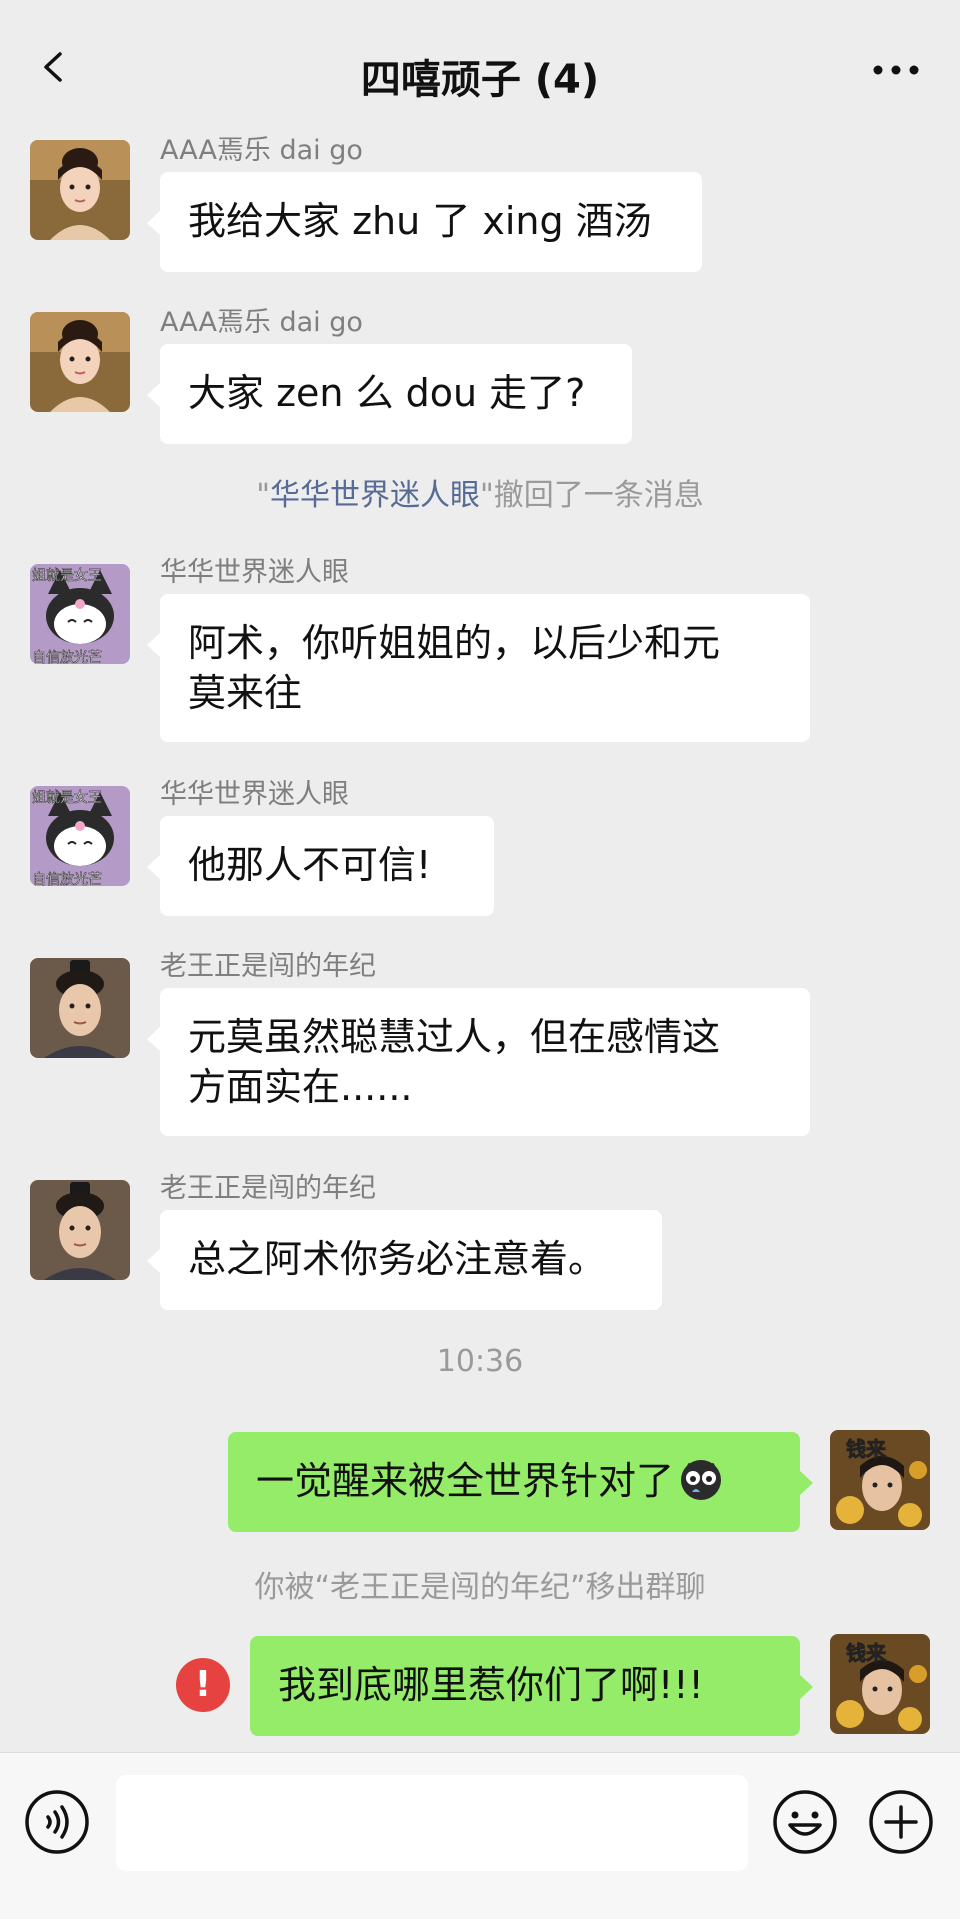 Image resolution: width=960 pixels, height=1919 pixels. What do you see at coordinates (320, 866) in the screenshot?
I see `message-bubble: 他那人不可信!` at bounding box center [320, 866].